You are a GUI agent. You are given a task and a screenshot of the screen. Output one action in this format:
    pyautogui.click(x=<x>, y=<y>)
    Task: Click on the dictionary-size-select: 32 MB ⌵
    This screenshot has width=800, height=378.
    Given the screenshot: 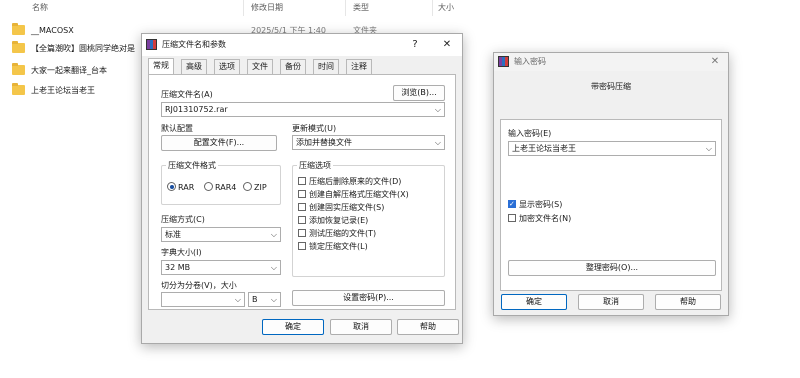 What is the action you would take?
    pyautogui.click(x=221, y=267)
    